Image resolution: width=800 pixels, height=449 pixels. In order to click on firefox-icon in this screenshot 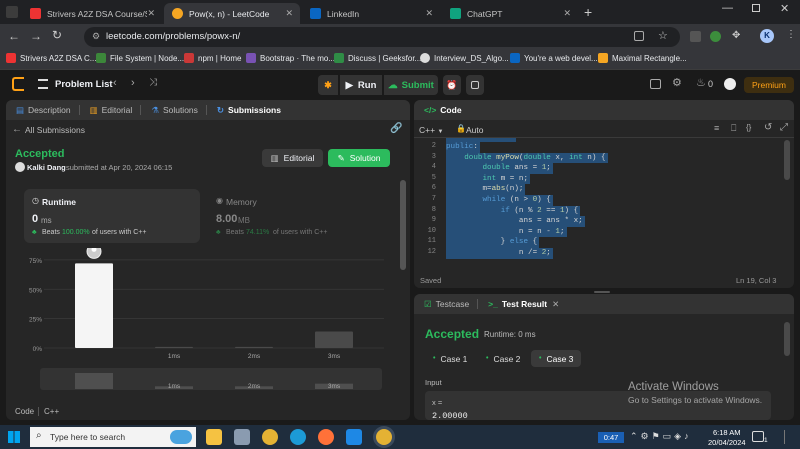, I will do `click(326, 437)`.